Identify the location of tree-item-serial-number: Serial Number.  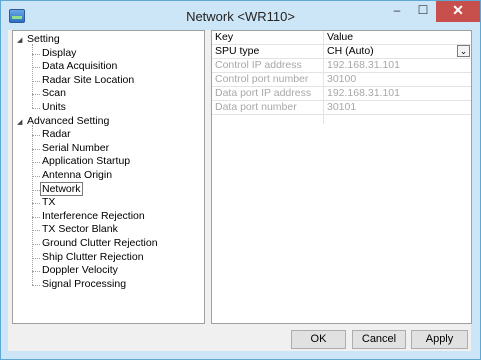
(75, 148).